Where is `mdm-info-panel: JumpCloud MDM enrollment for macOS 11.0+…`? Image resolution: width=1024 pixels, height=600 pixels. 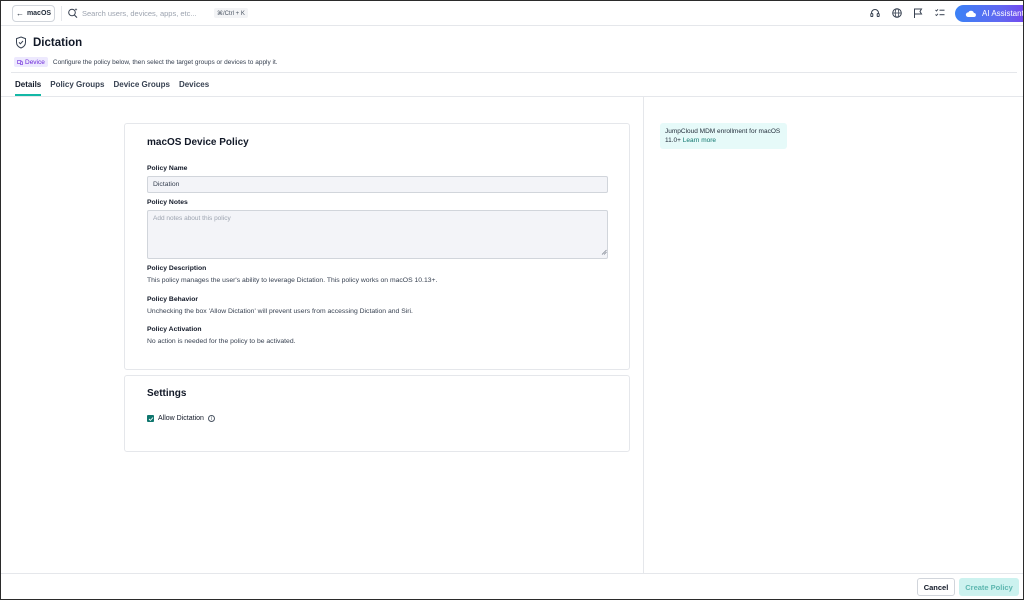 mdm-info-panel: JumpCloud MDM enrollment for macOS 11.0+… is located at coordinates (723, 136).